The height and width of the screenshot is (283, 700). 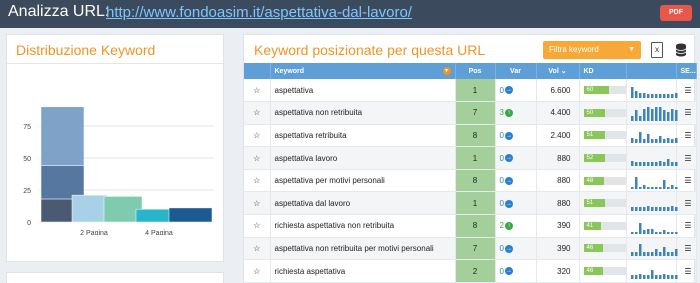 What do you see at coordinates (363, 91) in the screenshot?
I see `keyword-cell: aspettativa` at bounding box center [363, 91].